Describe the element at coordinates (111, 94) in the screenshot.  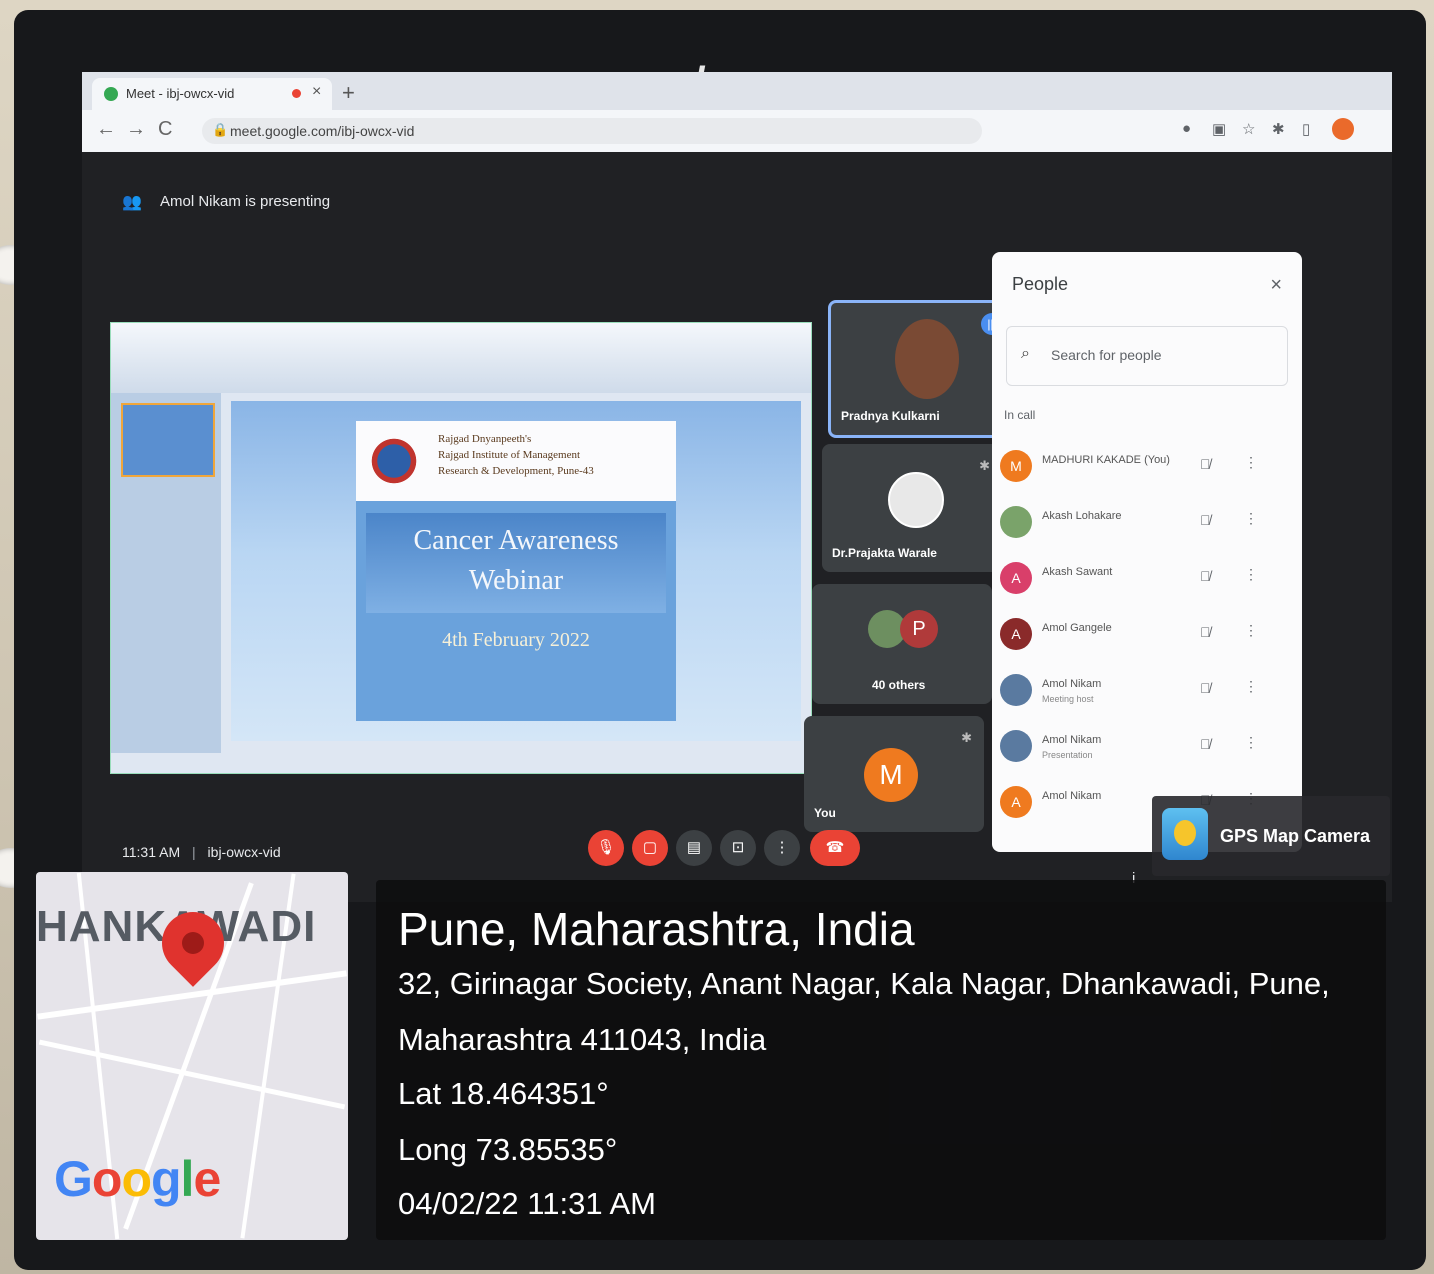
I see `meet-favicon-icon` at that location.